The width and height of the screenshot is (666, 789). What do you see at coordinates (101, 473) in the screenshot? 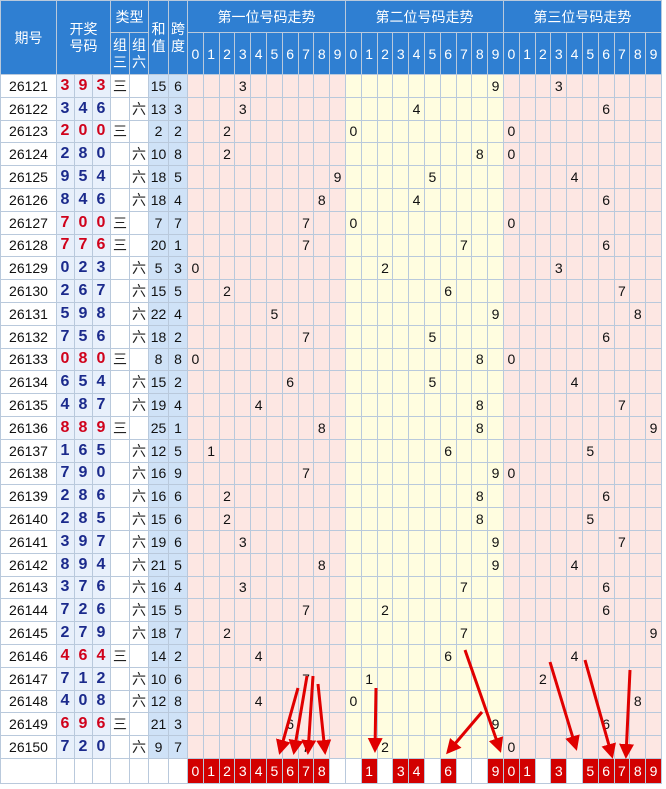
I see `draw-digit: 0` at bounding box center [101, 473].